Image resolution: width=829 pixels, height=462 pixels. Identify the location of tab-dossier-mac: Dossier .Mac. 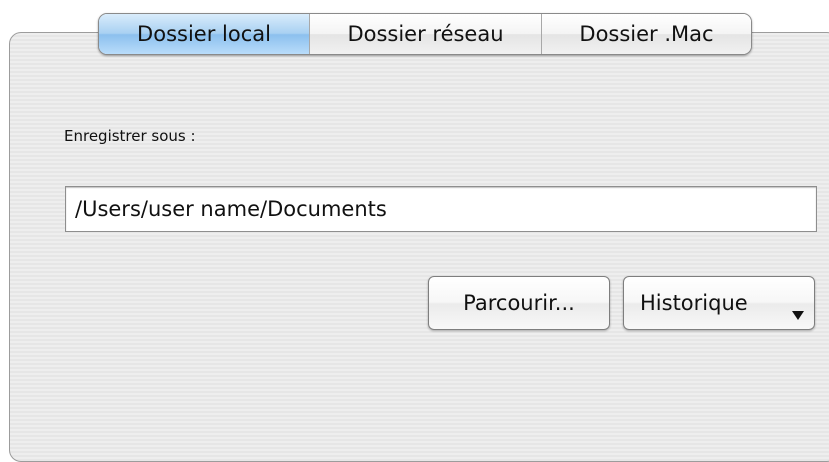
(646, 34).